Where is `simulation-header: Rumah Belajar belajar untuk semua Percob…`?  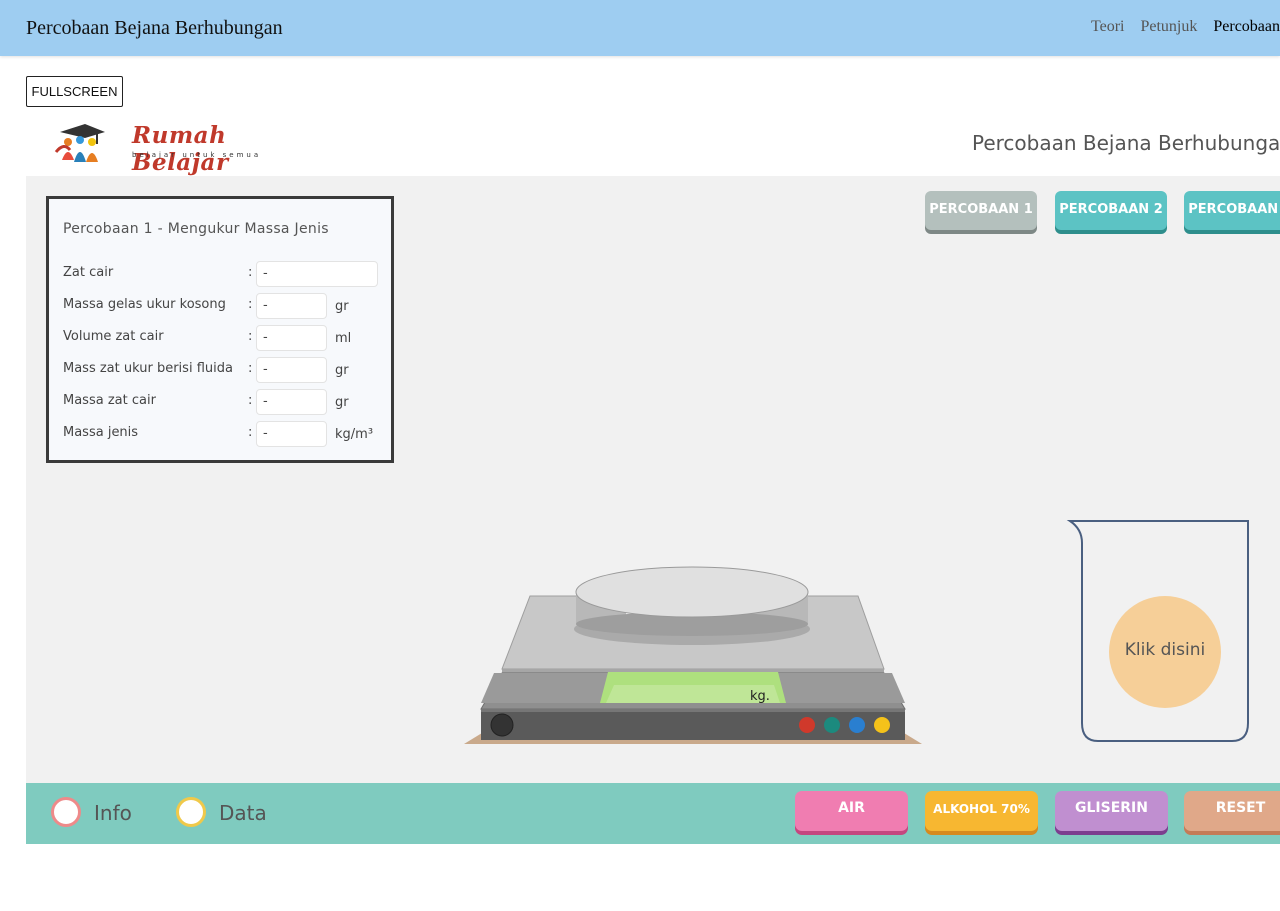
simulation-header: Rumah Belajar belajar untuk semua Percob… is located at coordinates (653, 145).